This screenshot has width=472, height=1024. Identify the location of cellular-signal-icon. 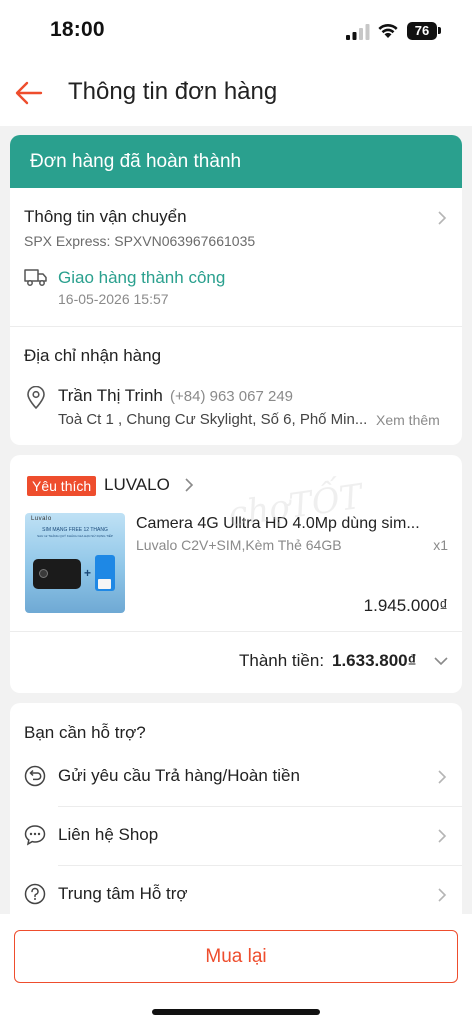
(358, 32).